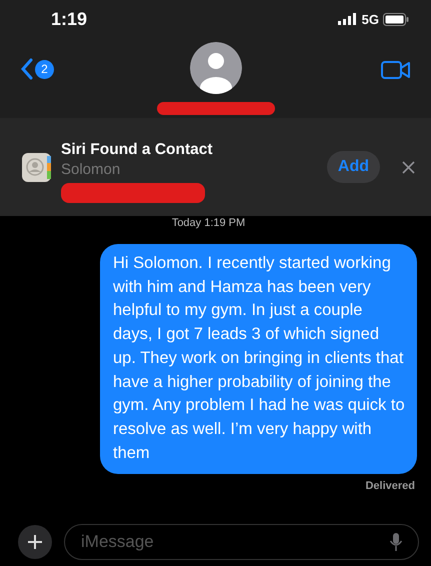 The width and height of the screenshot is (431, 566). What do you see at coordinates (396, 19) in the screenshot?
I see `battery-icon` at bounding box center [396, 19].